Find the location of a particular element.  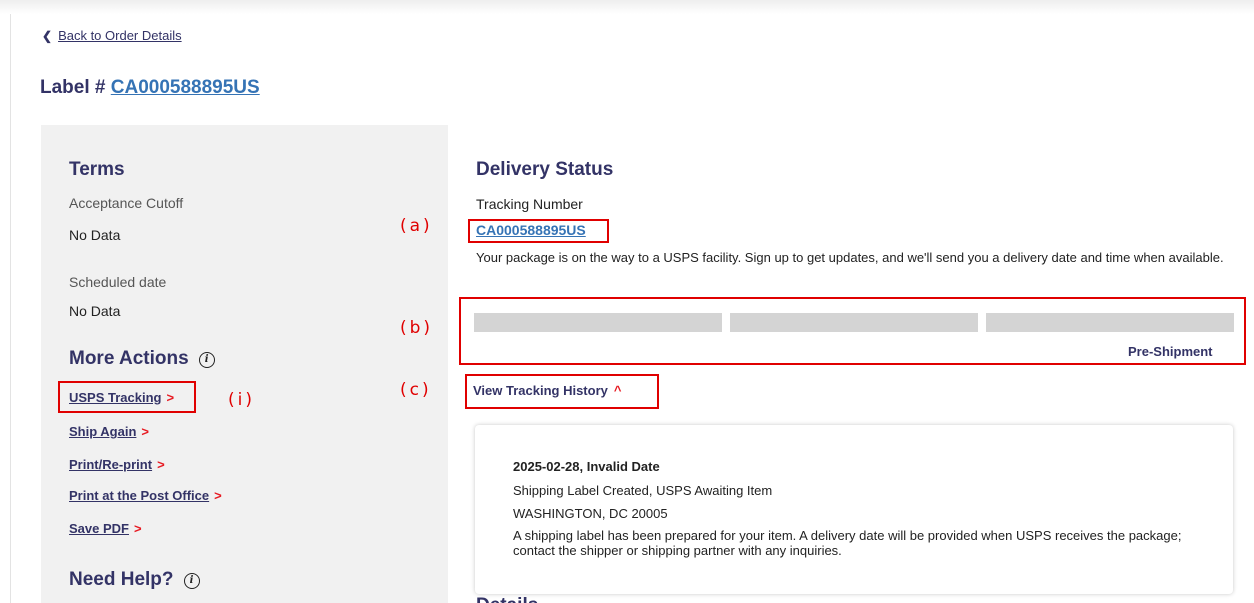

need-help-heading: Need Help? i is located at coordinates (134, 580).